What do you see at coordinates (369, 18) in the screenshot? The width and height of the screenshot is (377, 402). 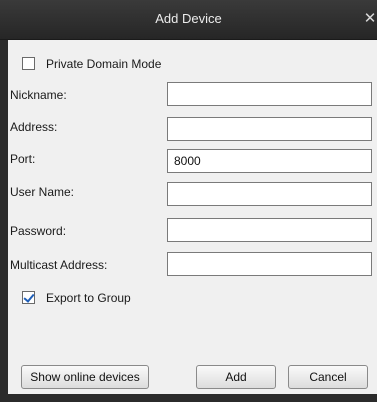 I see `close-icon: ✕` at bounding box center [369, 18].